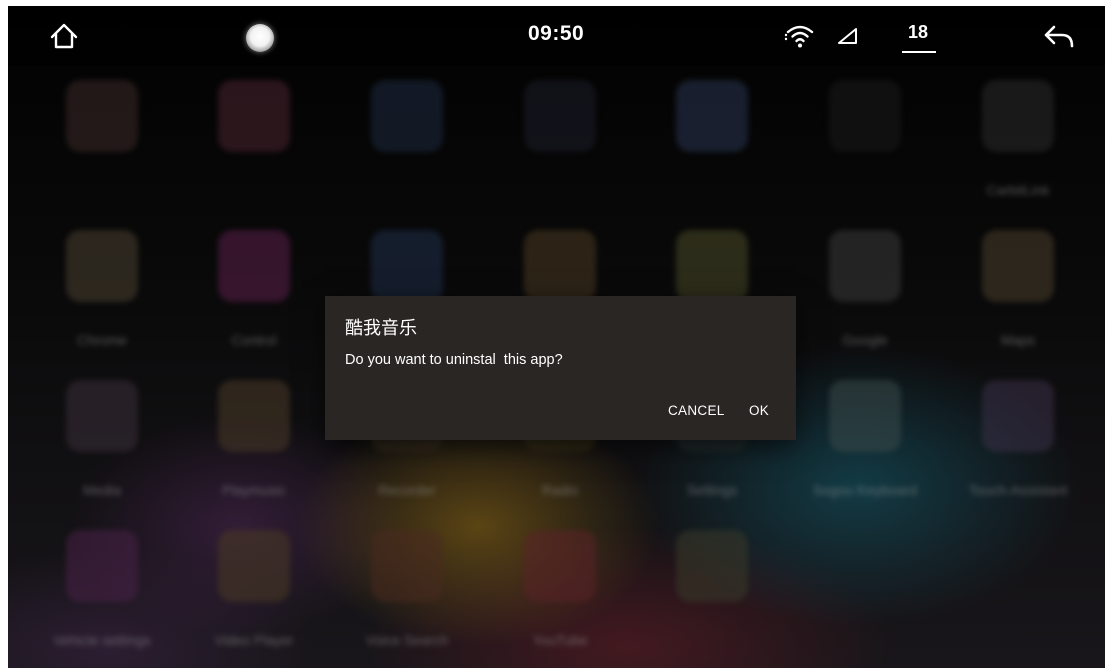 The width and height of the screenshot is (1105, 668). What do you see at coordinates (64, 36) in the screenshot?
I see `home-icon` at bounding box center [64, 36].